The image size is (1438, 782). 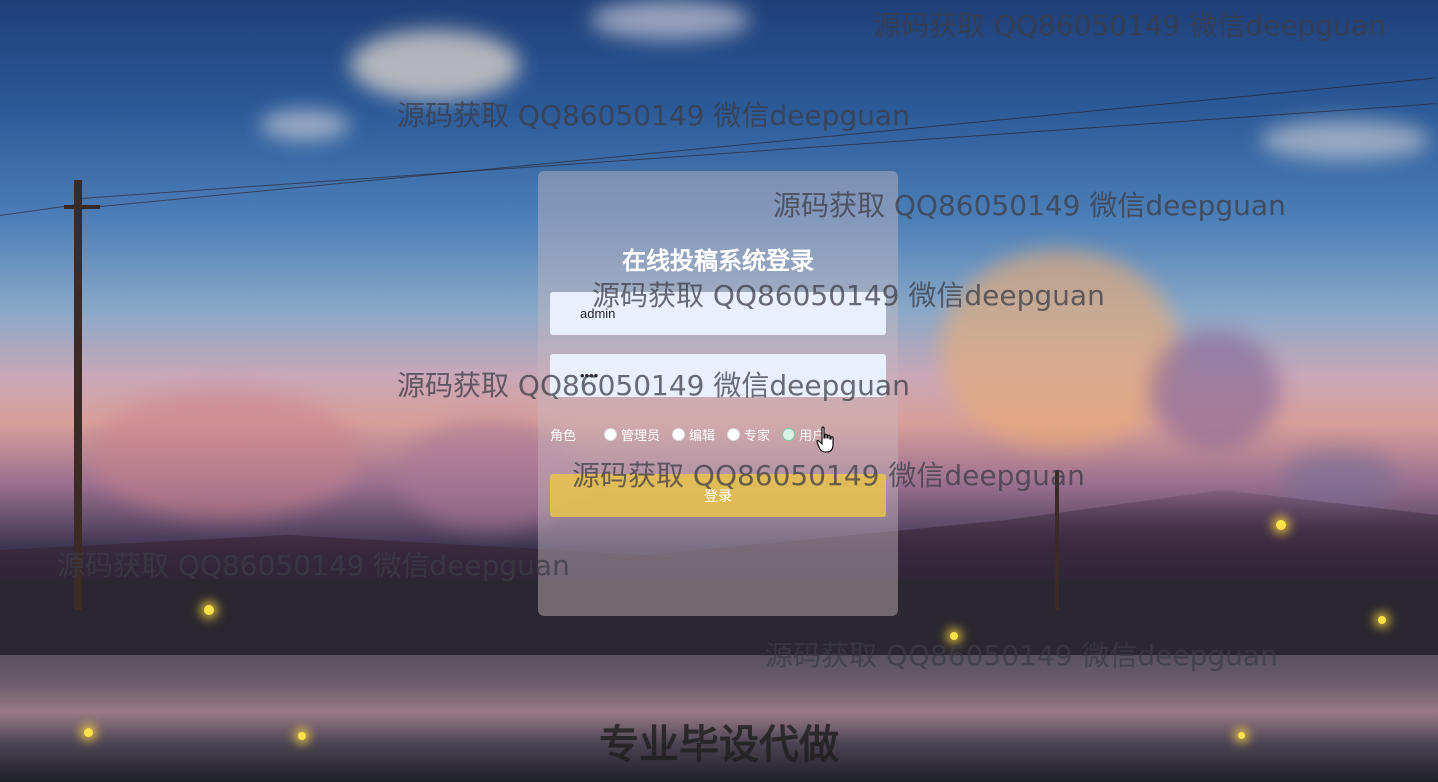 What do you see at coordinates (734, 434) in the screenshot?
I see `role-radio-expert` at bounding box center [734, 434].